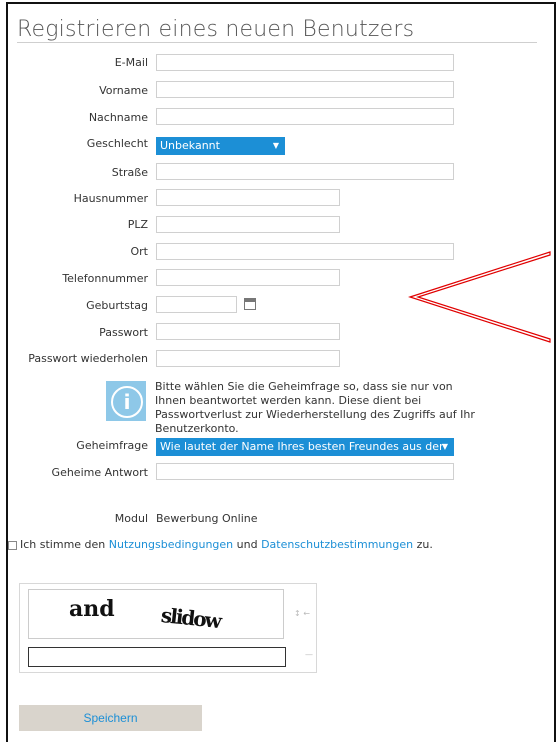 This screenshot has height=742, width=559. I want to click on annotation-arrow-shape, so click(479, 297).